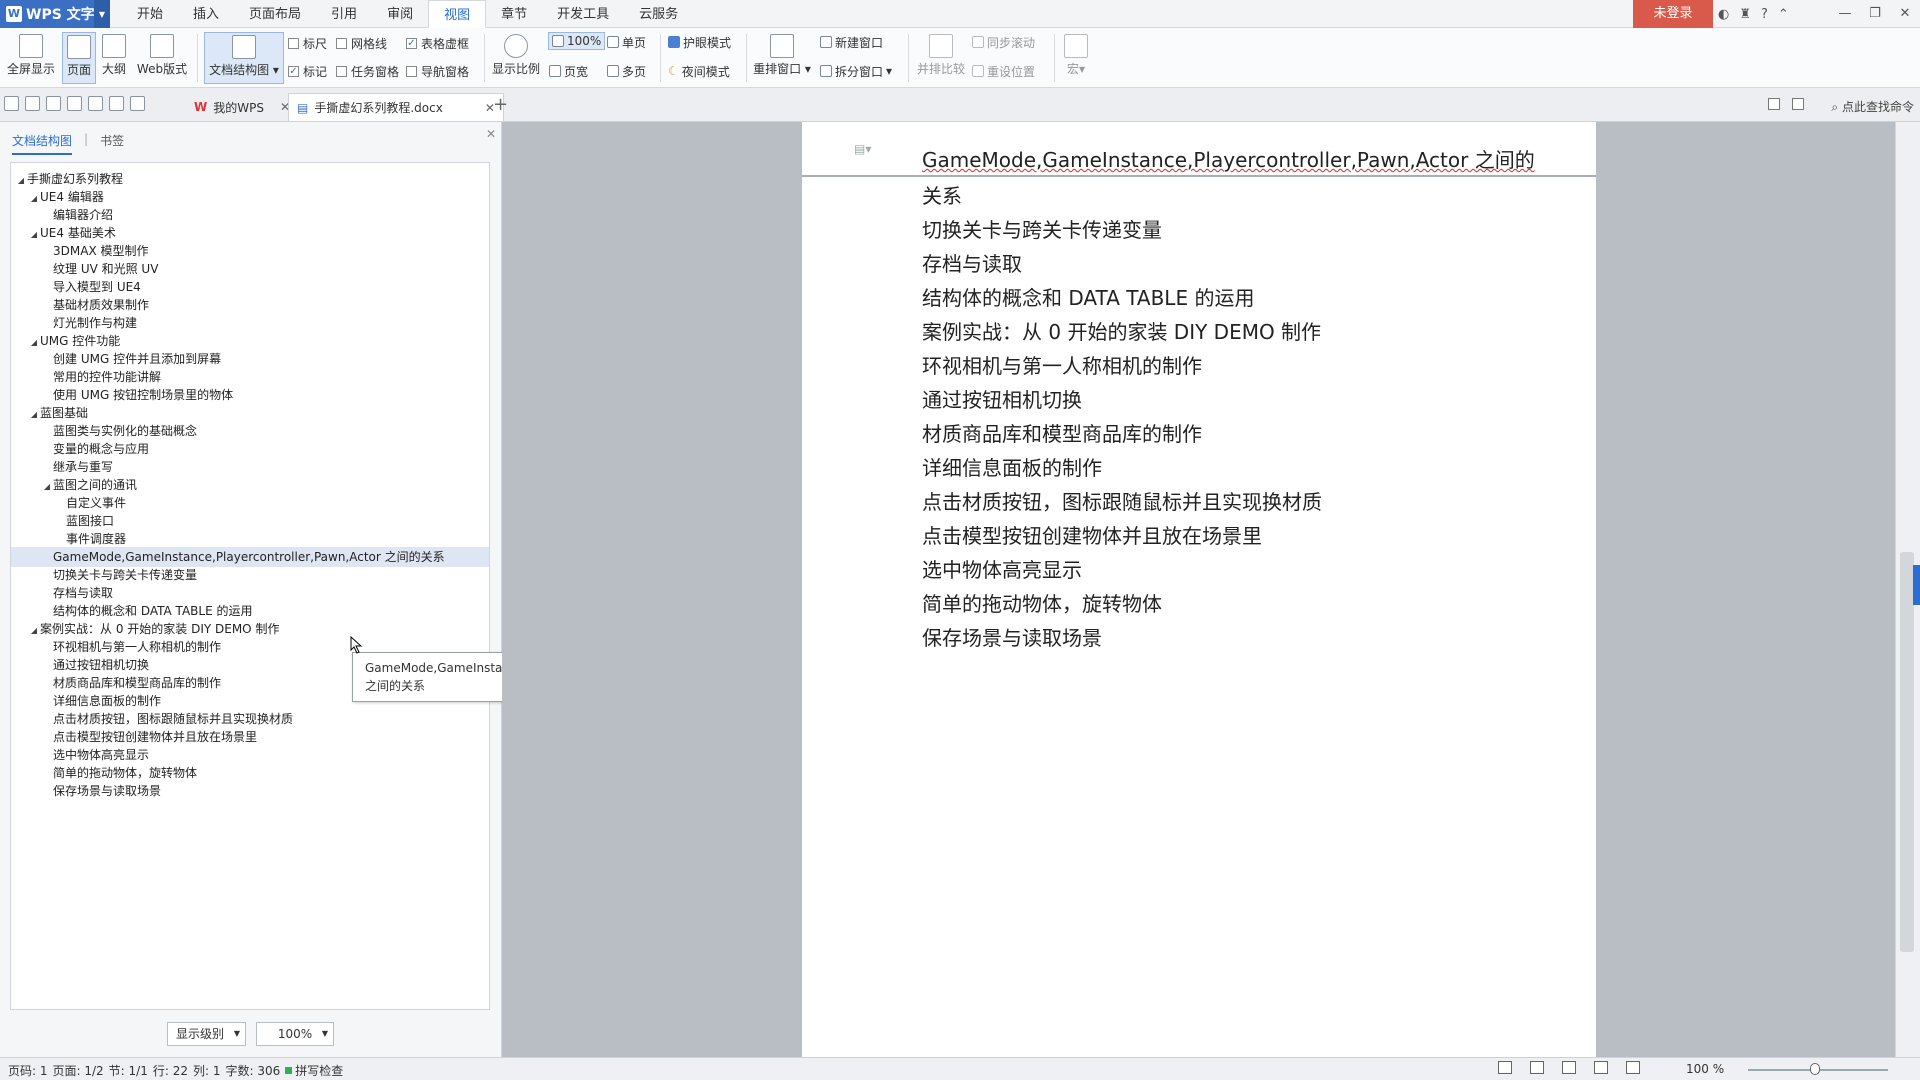 Image resolution: width=1920 pixels, height=1080 pixels. Describe the element at coordinates (74, 103) in the screenshot. I see `print-icon` at that location.